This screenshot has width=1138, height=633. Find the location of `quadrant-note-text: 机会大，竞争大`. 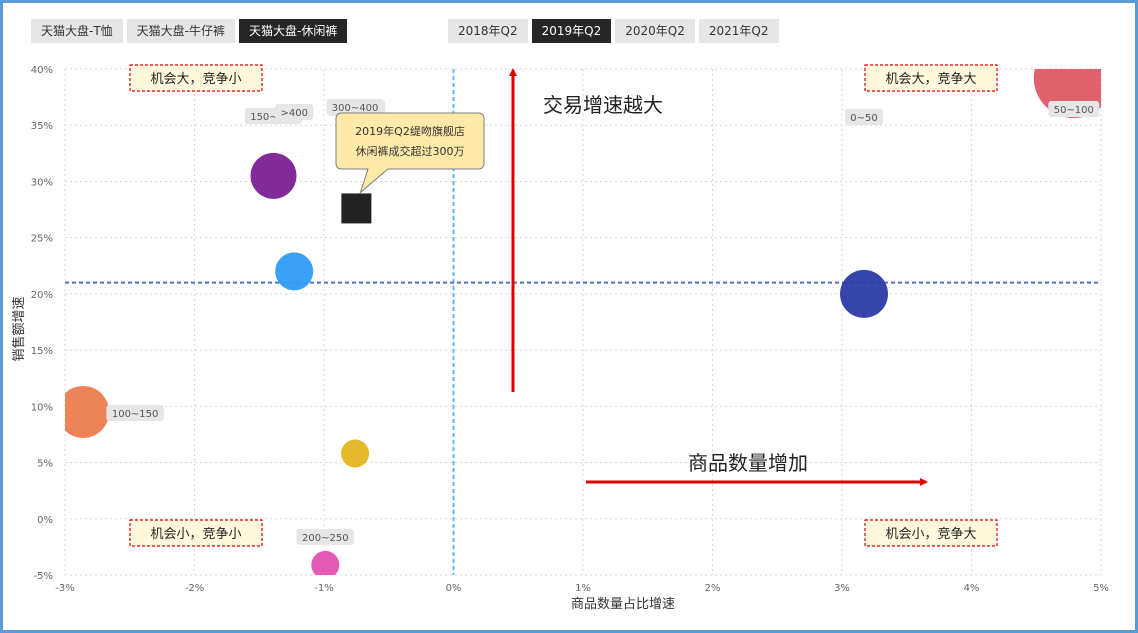

quadrant-note-text: 机会大，竞争大 is located at coordinates (930, 79).